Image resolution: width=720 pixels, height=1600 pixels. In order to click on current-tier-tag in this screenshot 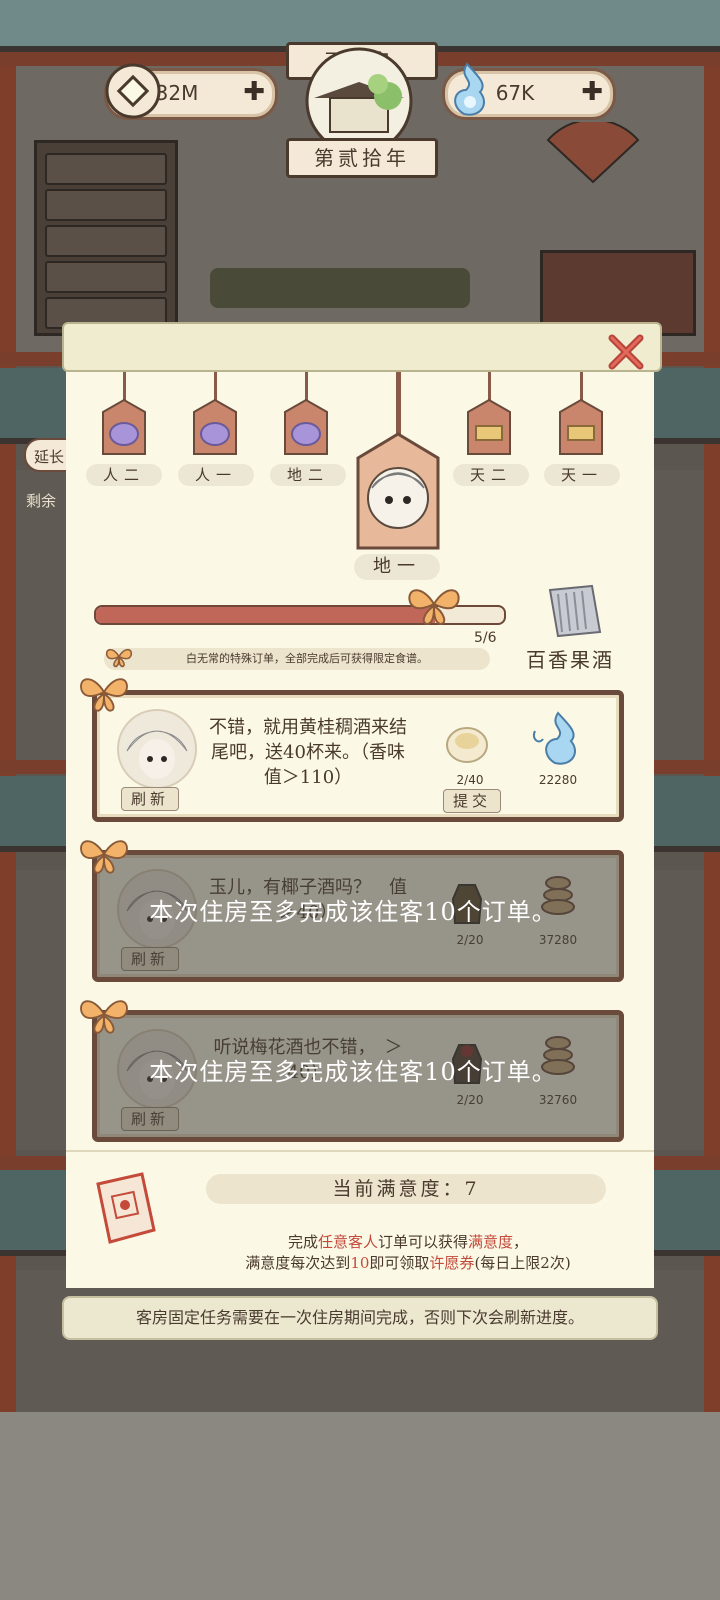, I will do `click(398, 491)`.